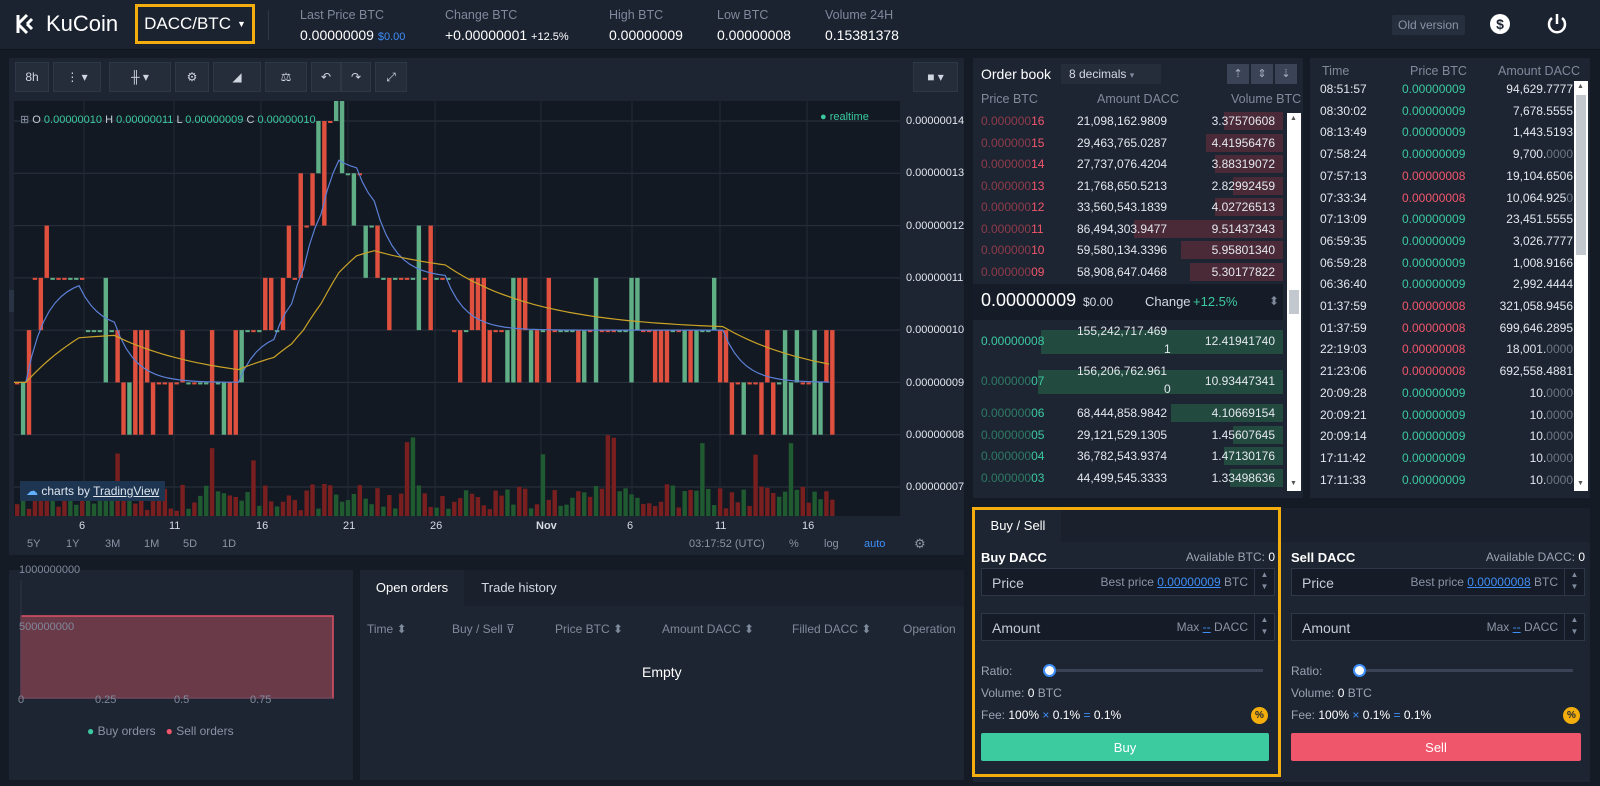 This screenshot has width=1600, height=786. Describe the element at coordinates (1128, 342) in the screenshot. I see `bid-row: 0.00000008 155,242,717.469 1 12.41941740` at that location.